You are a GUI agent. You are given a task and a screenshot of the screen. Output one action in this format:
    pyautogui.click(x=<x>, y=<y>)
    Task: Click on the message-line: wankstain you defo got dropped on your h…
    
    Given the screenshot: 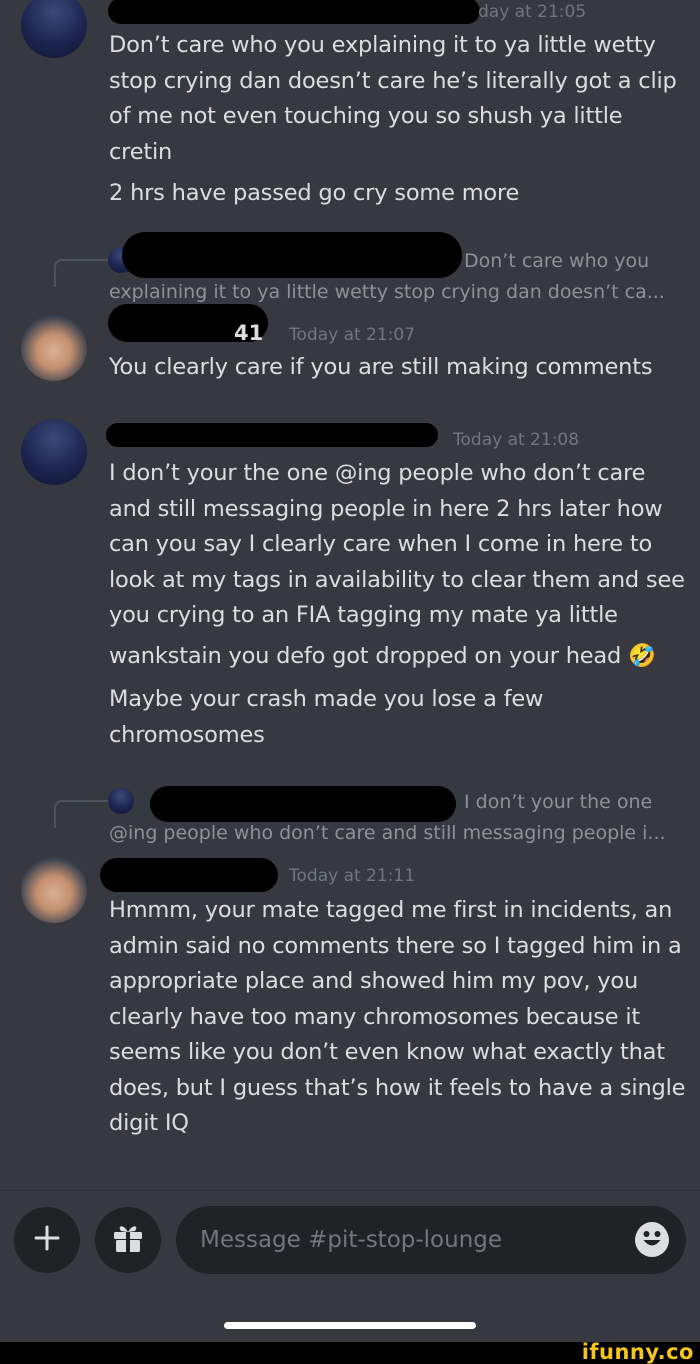 What is the action you would take?
    pyautogui.click(x=382, y=655)
    